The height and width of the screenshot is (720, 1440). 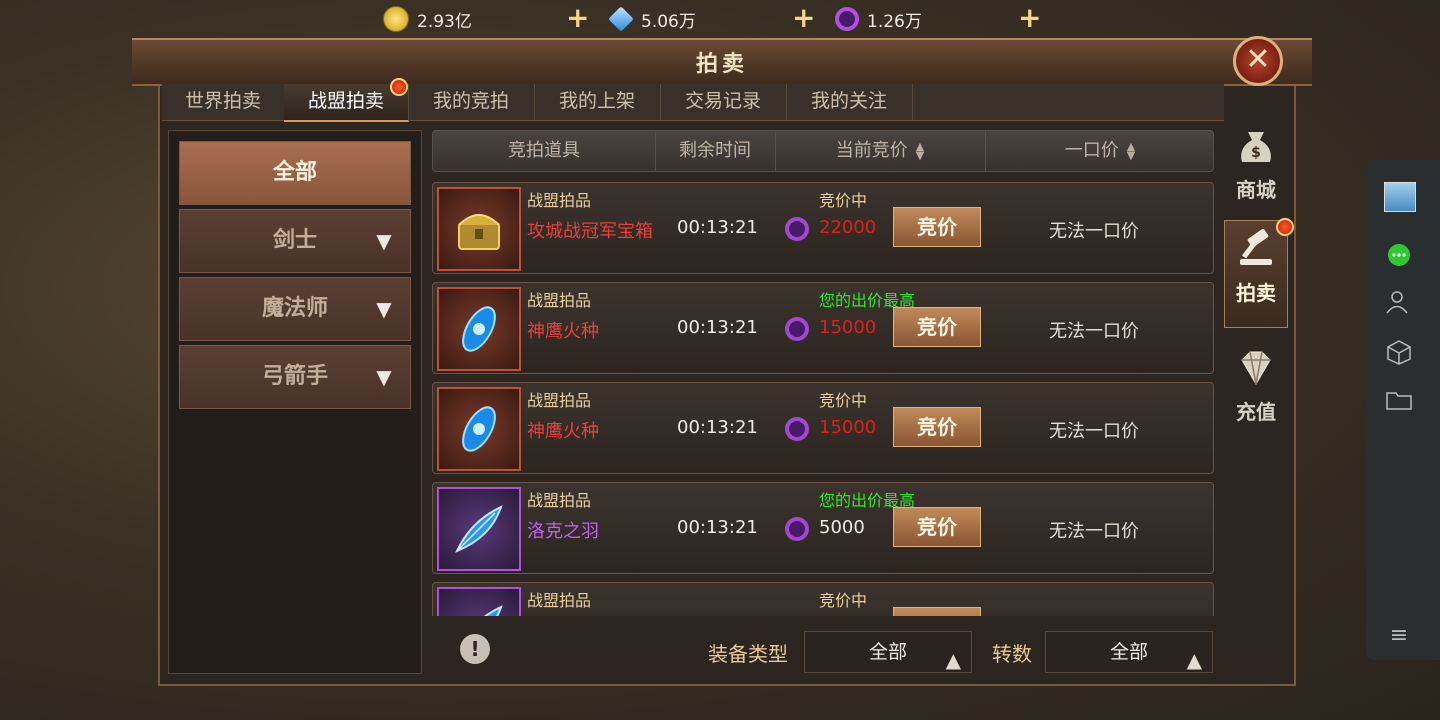 What do you see at coordinates (1029, 18) in the screenshot?
I see `add-gem-button: +` at bounding box center [1029, 18].